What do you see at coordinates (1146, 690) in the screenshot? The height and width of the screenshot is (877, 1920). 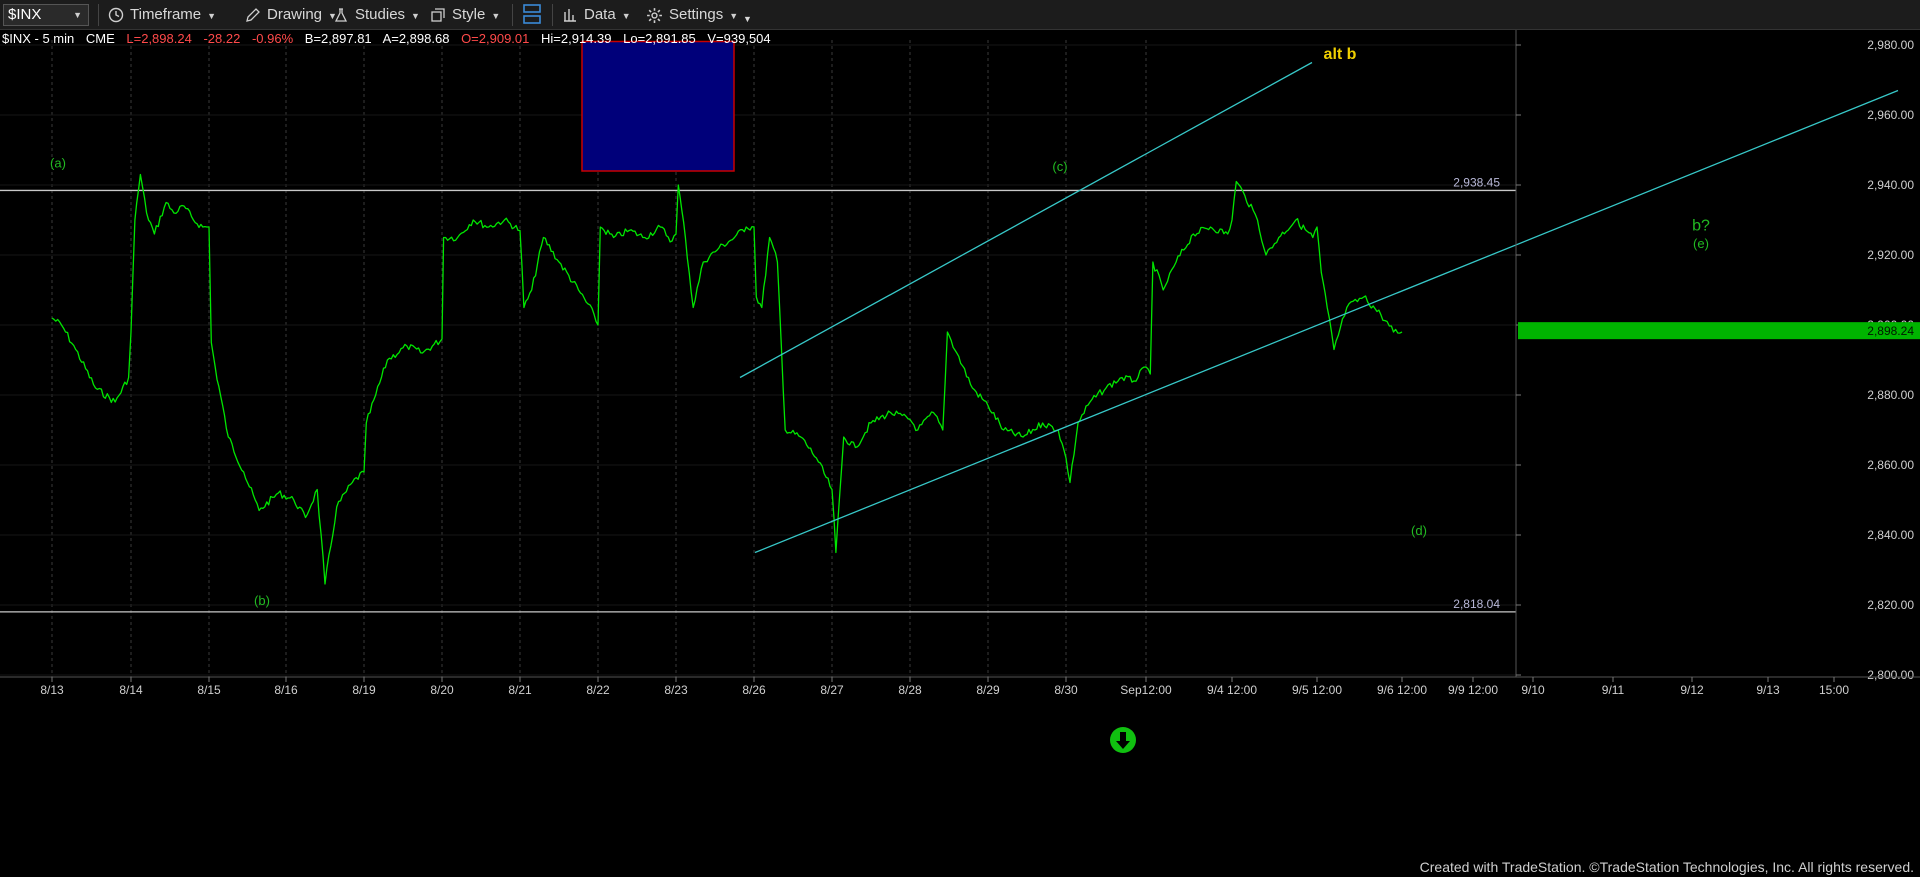 I see `x-tick-label: Sep12:00` at bounding box center [1146, 690].